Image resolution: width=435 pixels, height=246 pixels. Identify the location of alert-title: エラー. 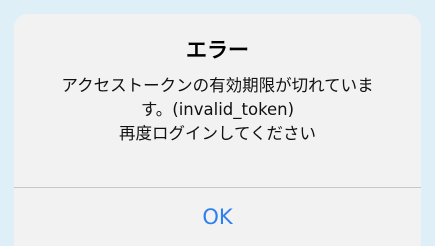
(217, 50).